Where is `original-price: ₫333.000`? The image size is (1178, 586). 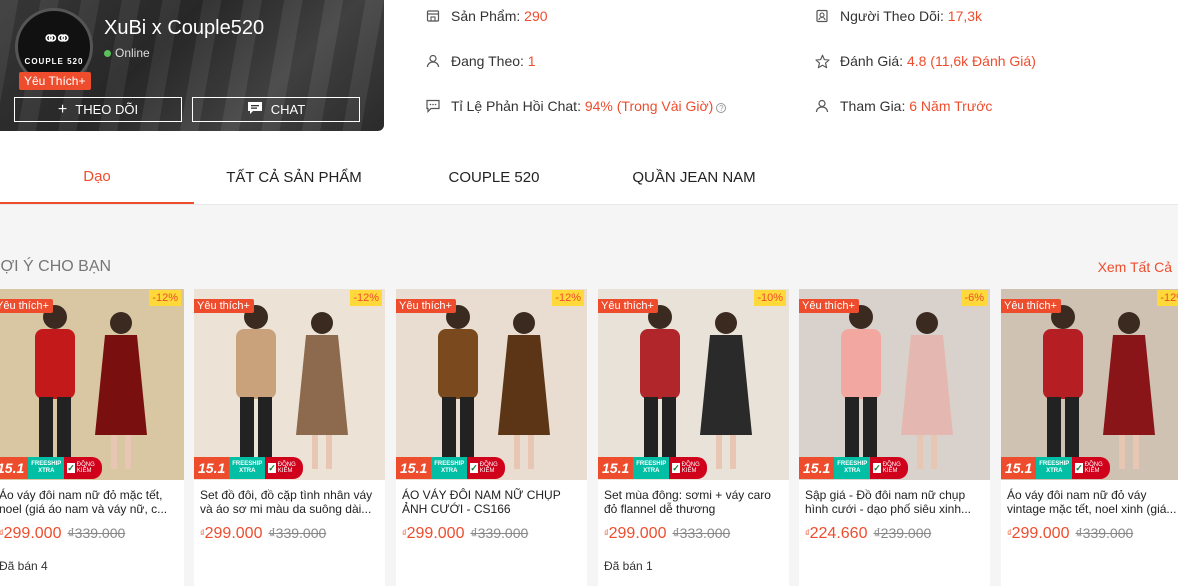 original-price: ₫333.000 is located at coordinates (701, 533).